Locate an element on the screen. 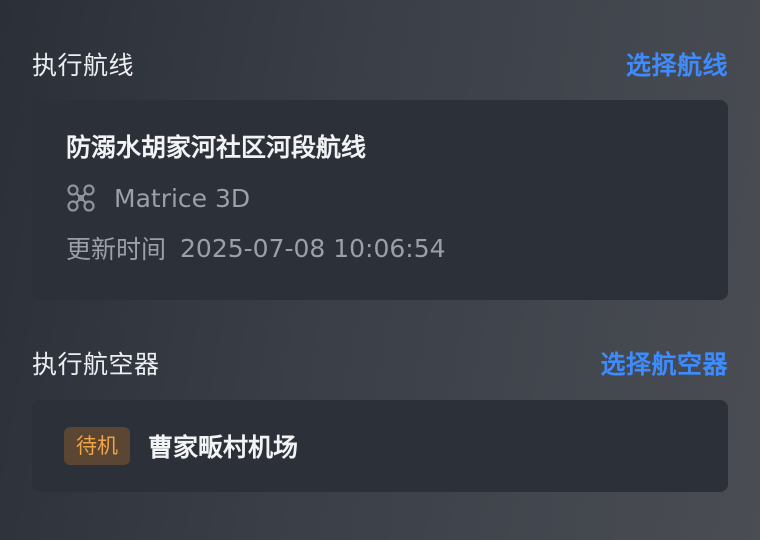 The image size is (760, 540). update-time-row: 更新时间 2025-07-08 10:06:54 is located at coordinates (380, 248).